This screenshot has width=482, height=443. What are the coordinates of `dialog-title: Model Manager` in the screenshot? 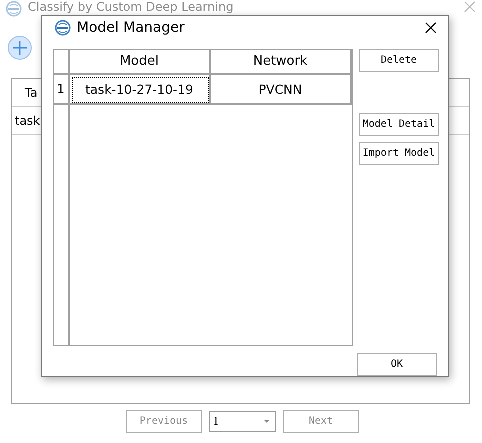 It's located at (131, 28).